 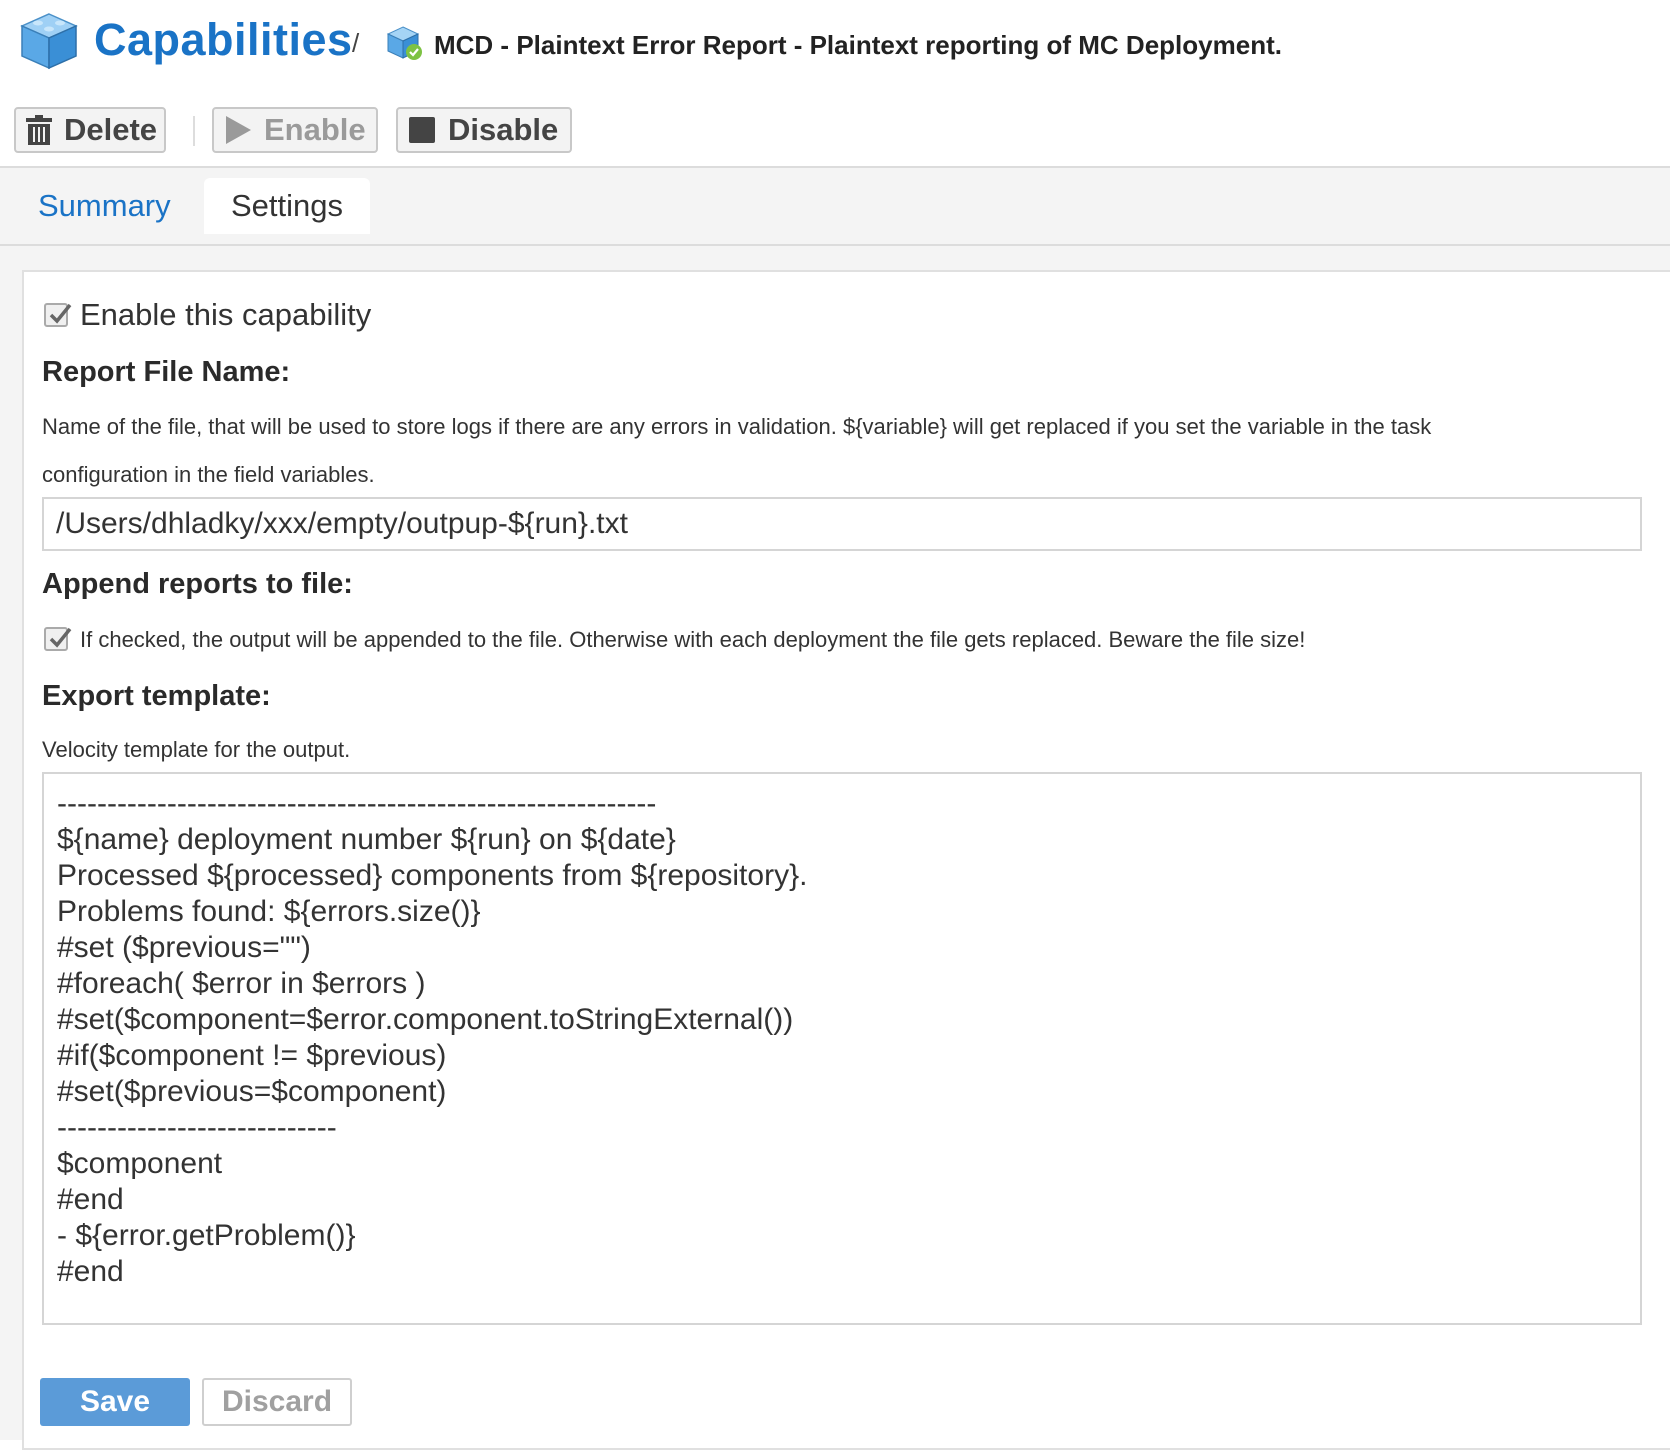 What do you see at coordinates (223, 40) in the screenshot?
I see `page-title: Capabilities` at bounding box center [223, 40].